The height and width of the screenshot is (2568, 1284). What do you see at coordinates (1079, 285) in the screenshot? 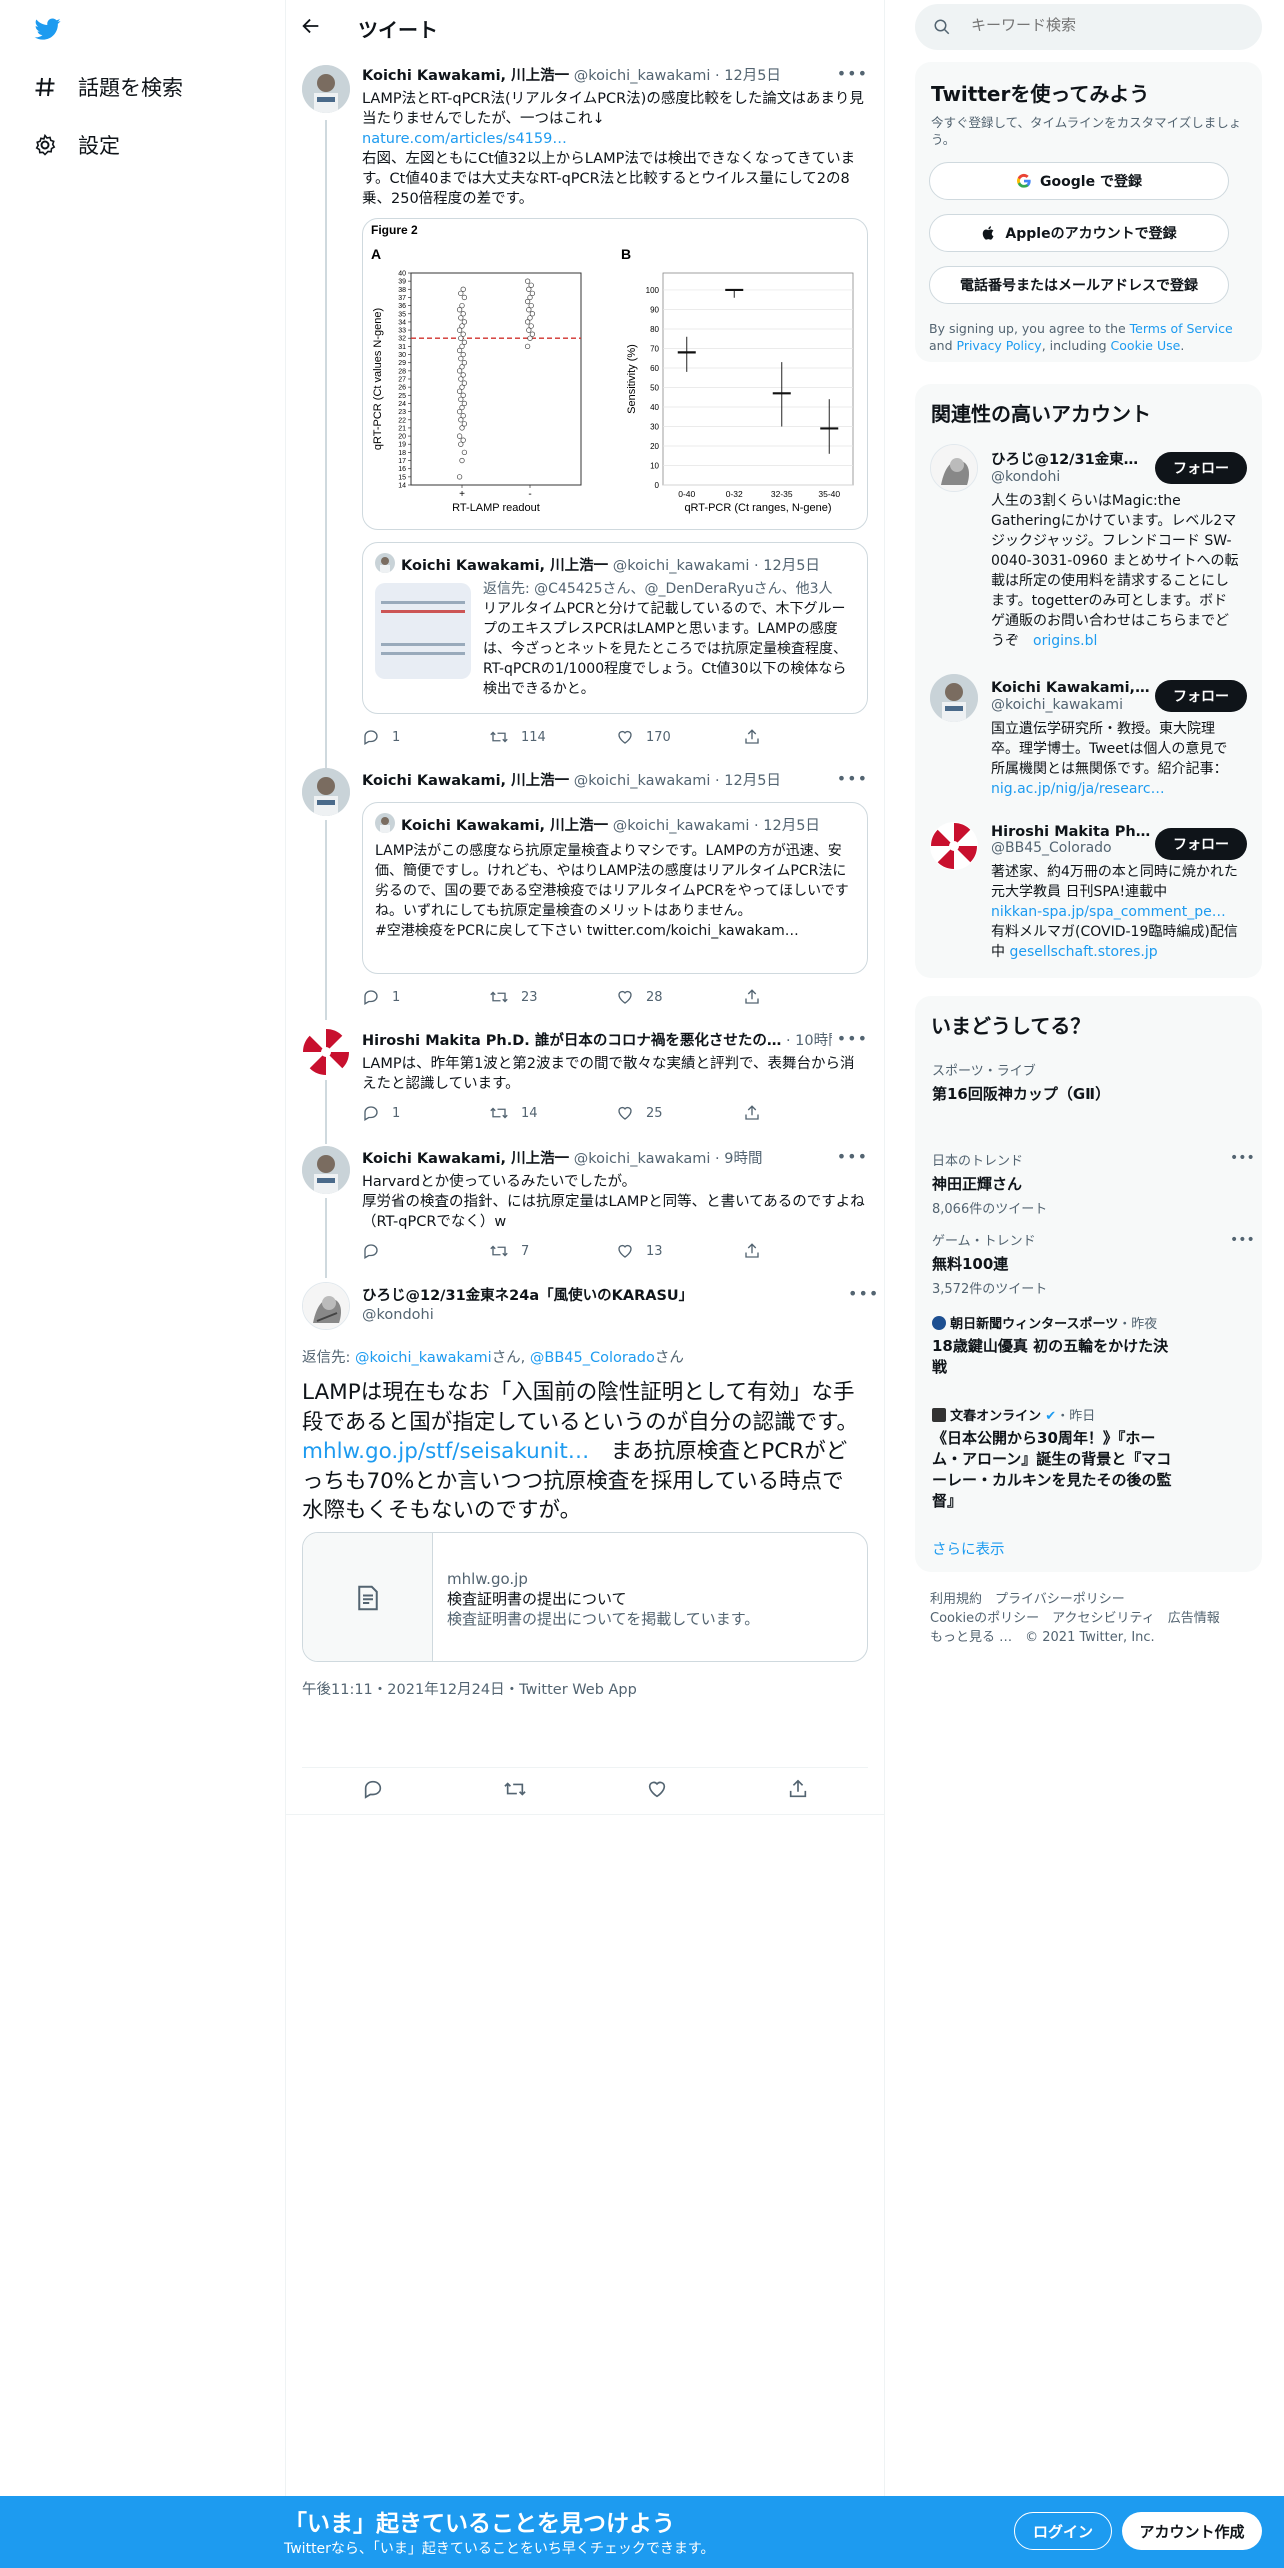
I see `phone-email-signup-button: 電話番号またはメールアドレスで登録` at bounding box center [1079, 285].